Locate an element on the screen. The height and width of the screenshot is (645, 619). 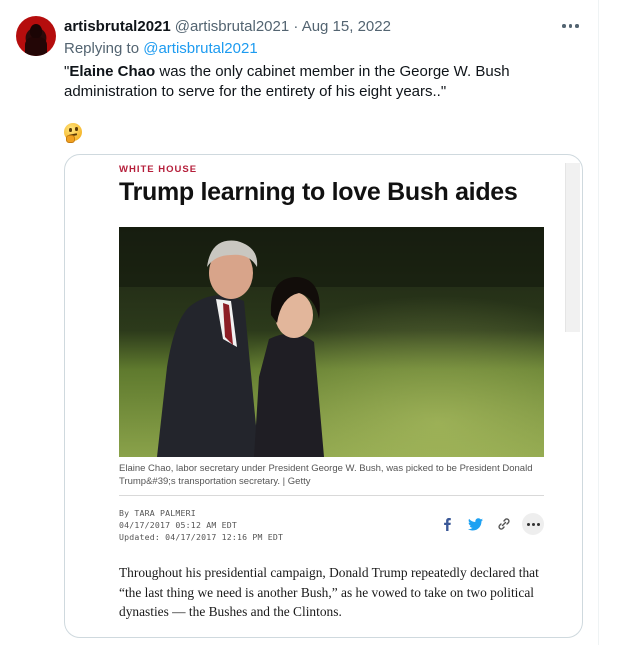
twitter-icon is located at coordinates (475, 524).